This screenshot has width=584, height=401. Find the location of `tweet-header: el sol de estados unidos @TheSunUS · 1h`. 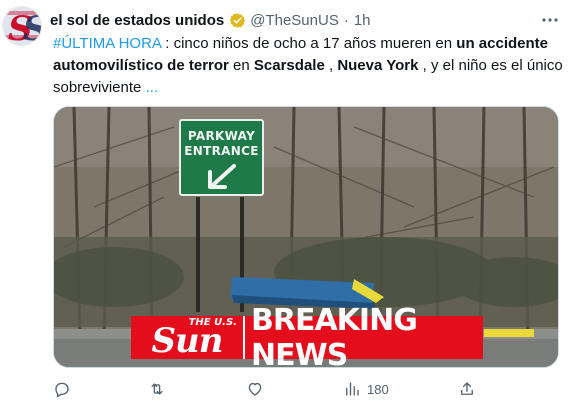

tweet-header: el sol de estados unidos @TheSunUS · 1h is located at coordinates (210, 20).